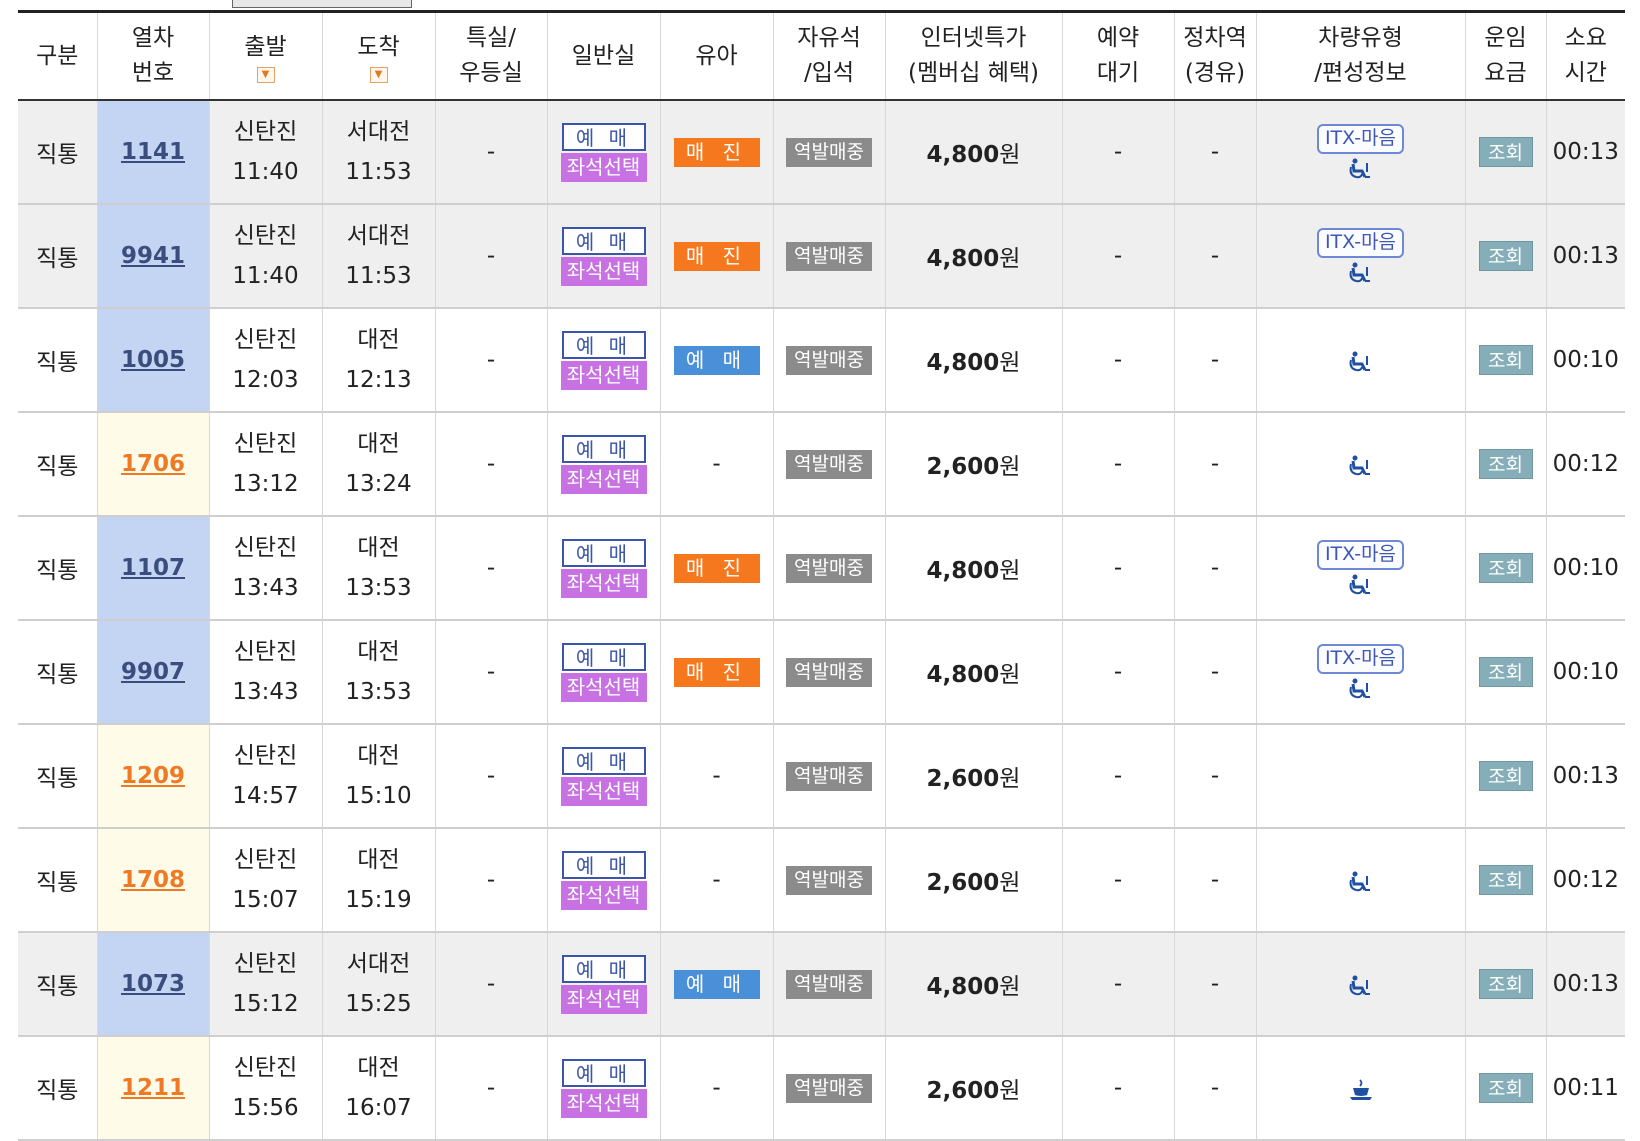 The height and width of the screenshot is (1141, 1640). I want to click on duration: 00:10, so click(1585, 568).